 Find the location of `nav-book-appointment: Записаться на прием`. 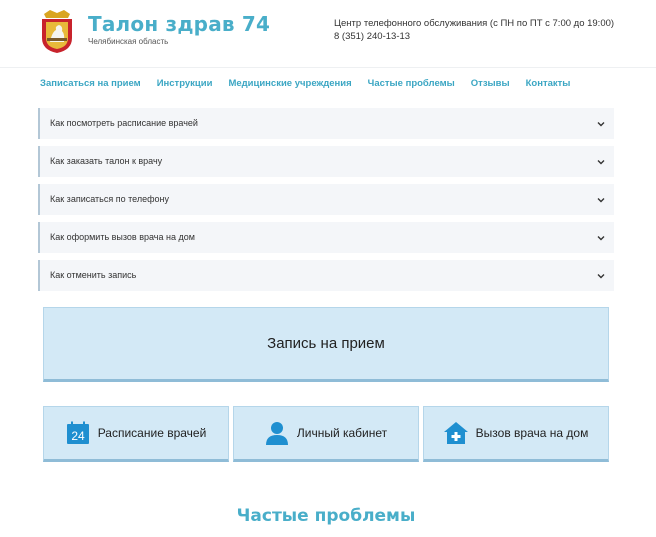

nav-book-appointment: Записаться на прием is located at coordinates (90, 85).